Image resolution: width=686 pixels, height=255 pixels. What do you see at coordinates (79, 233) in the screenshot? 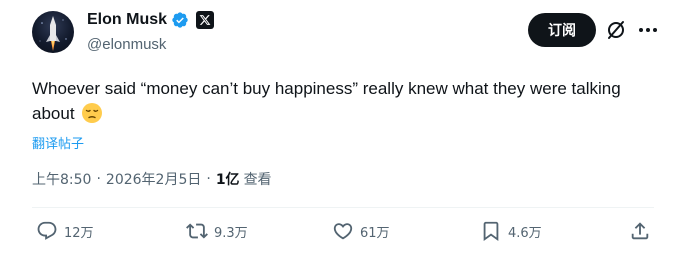
I see `reply-count: 12万` at bounding box center [79, 233].